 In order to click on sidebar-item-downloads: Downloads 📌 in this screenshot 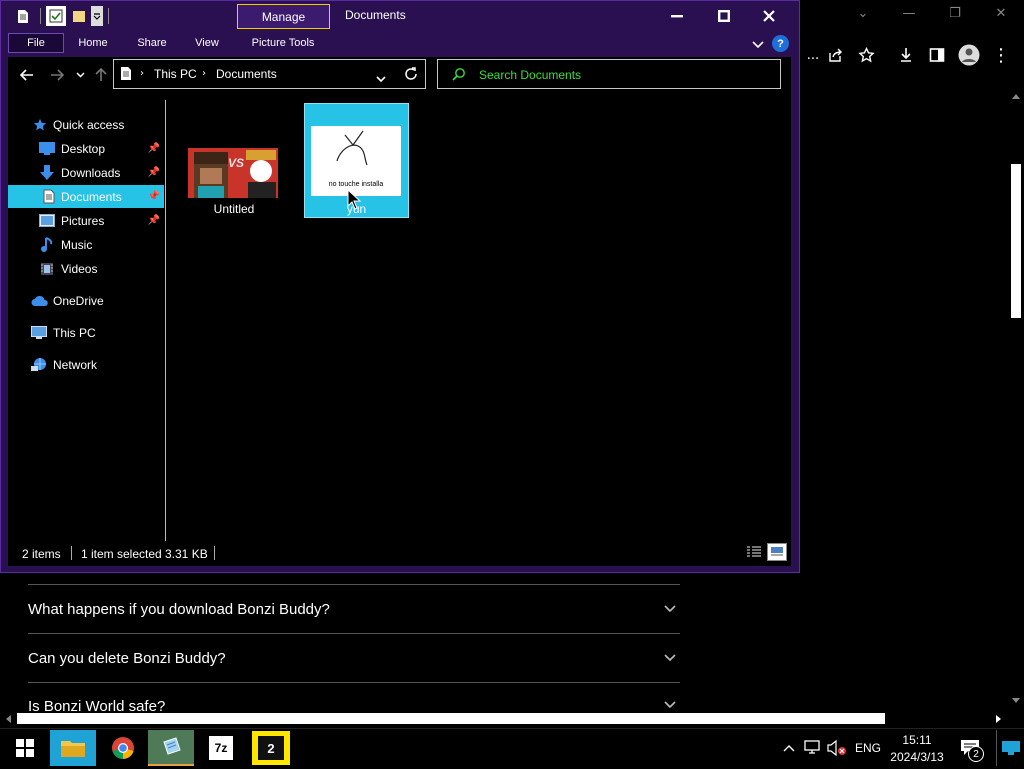, I will do `click(86, 172)`.